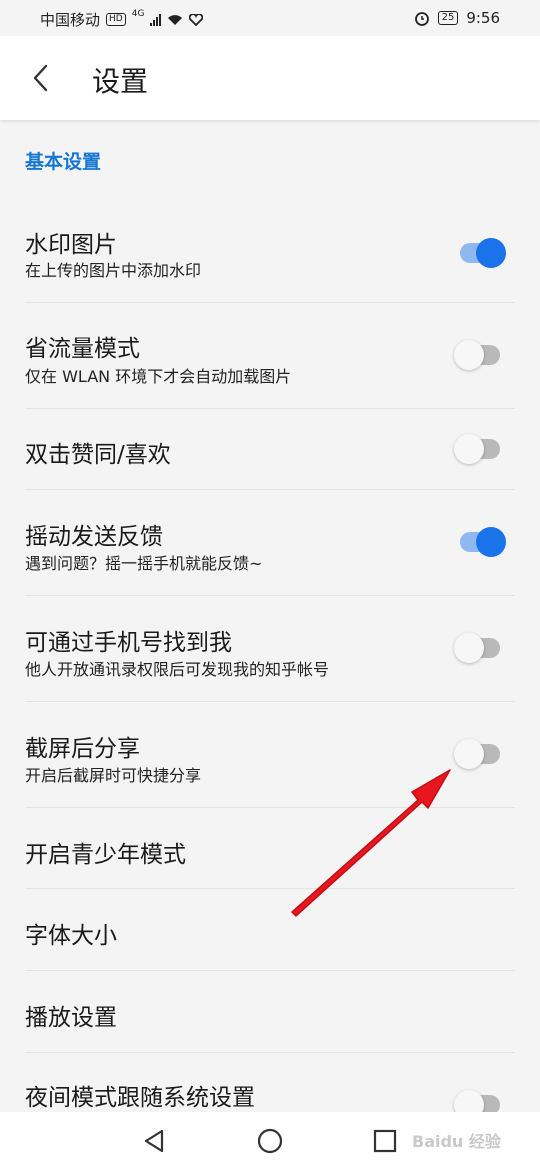 This screenshot has height=1170, width=540. What do you see at coordinates (98, 455) in the screenshot?
I see `setting-title: 双击赞同/喜欢` at bounding box center [98, 455].